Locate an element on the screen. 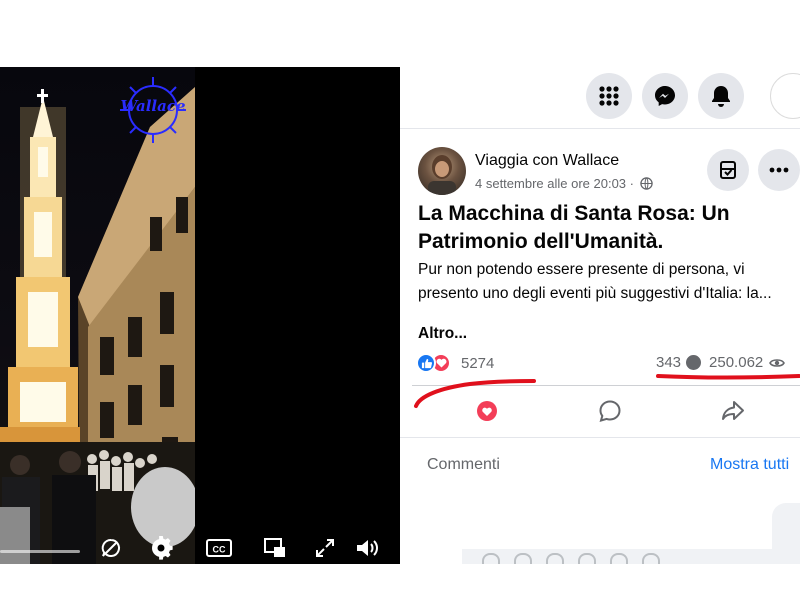  comment-button is located at coordinates (610, 411).